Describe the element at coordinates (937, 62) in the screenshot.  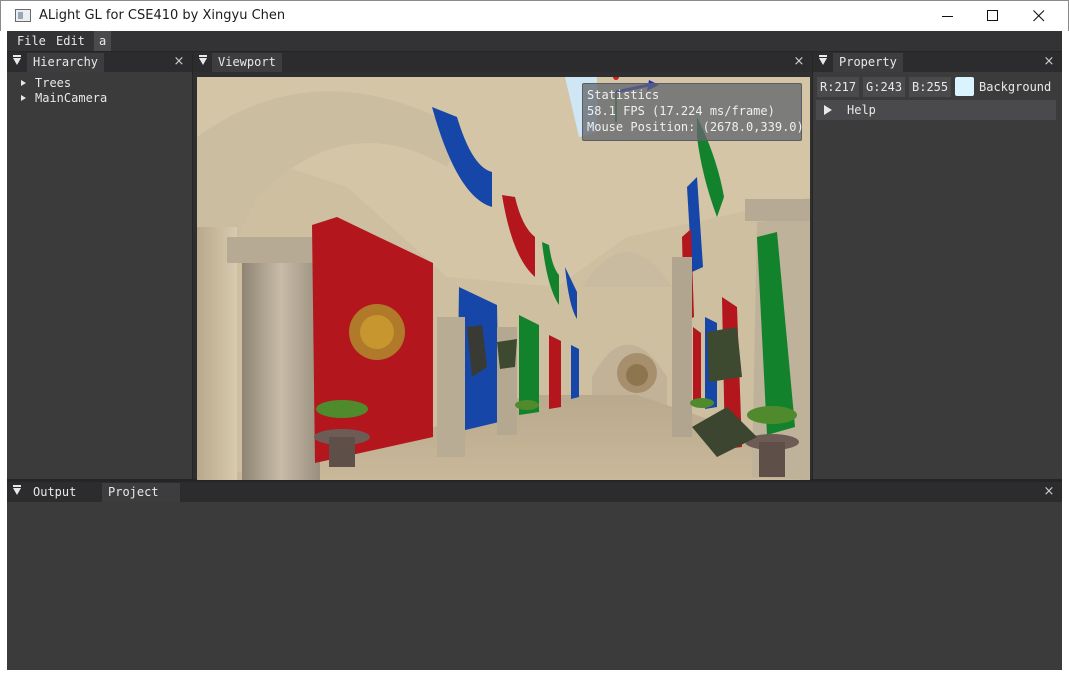
I see `property-header: Property ×` at that location.